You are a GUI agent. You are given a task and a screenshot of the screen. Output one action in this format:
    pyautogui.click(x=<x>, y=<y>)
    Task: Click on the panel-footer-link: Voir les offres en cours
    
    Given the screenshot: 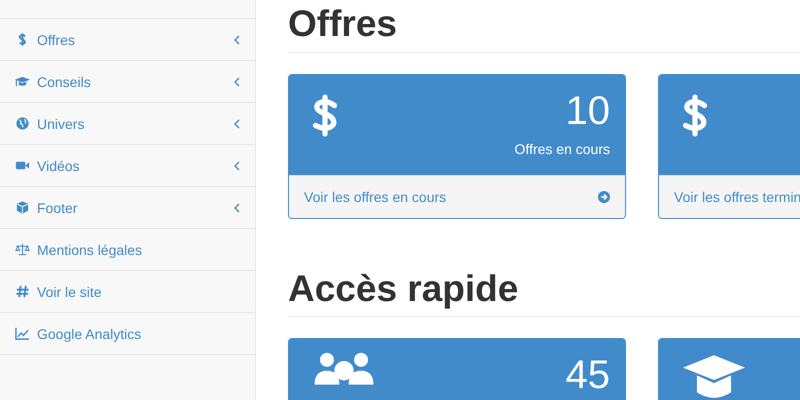 What is the action you would take?
    pyautogui.click(x=457, y=196)
    